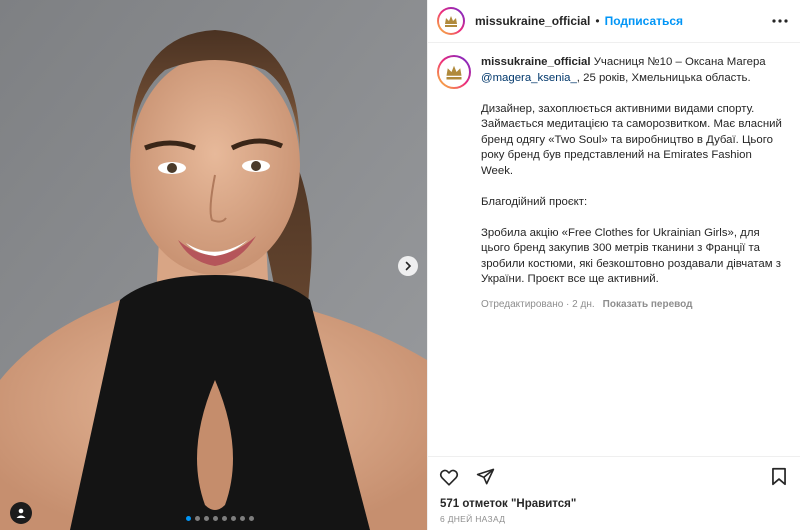  Describe the element at coordinates (532, 21) in the screenshot. I see `account-username: missukraine_official` at that location.